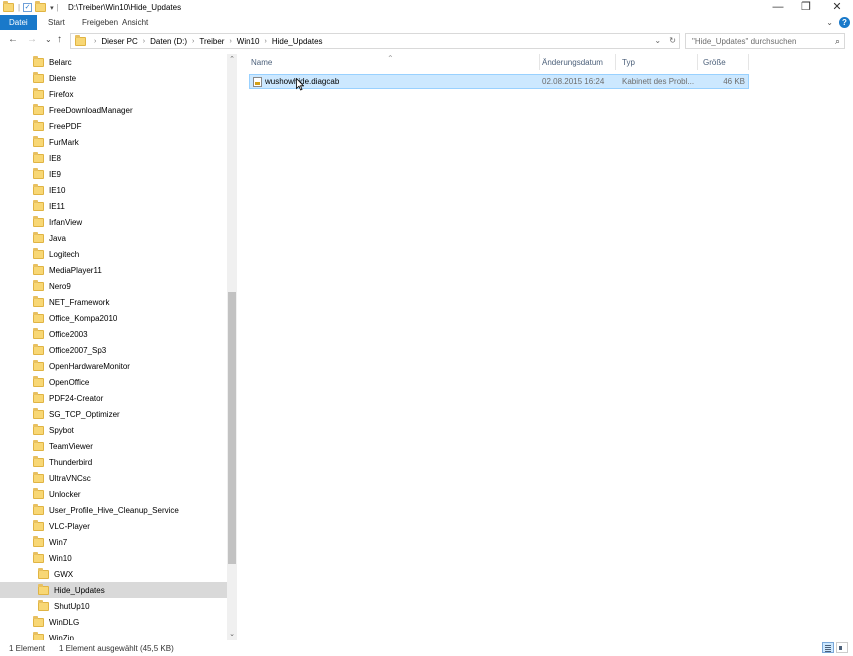  Describe the element at coordinates (41, 6) in the screenshot. I see `new-folder-icon` at that location.